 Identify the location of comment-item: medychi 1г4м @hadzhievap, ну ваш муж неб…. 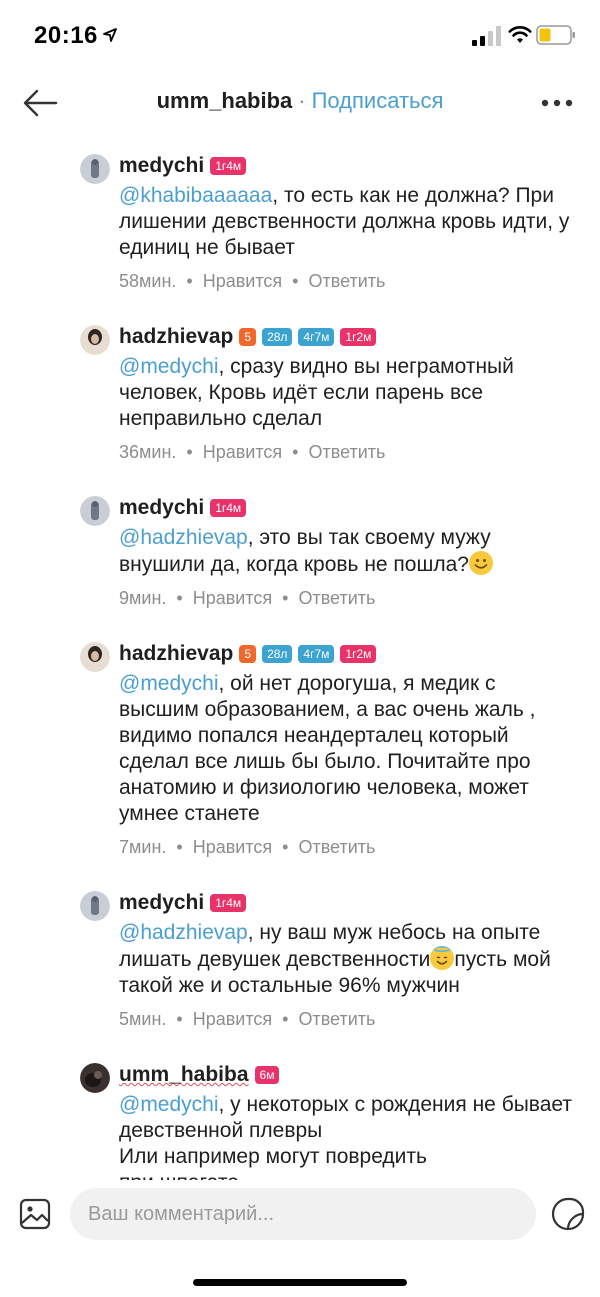
(300, 961).